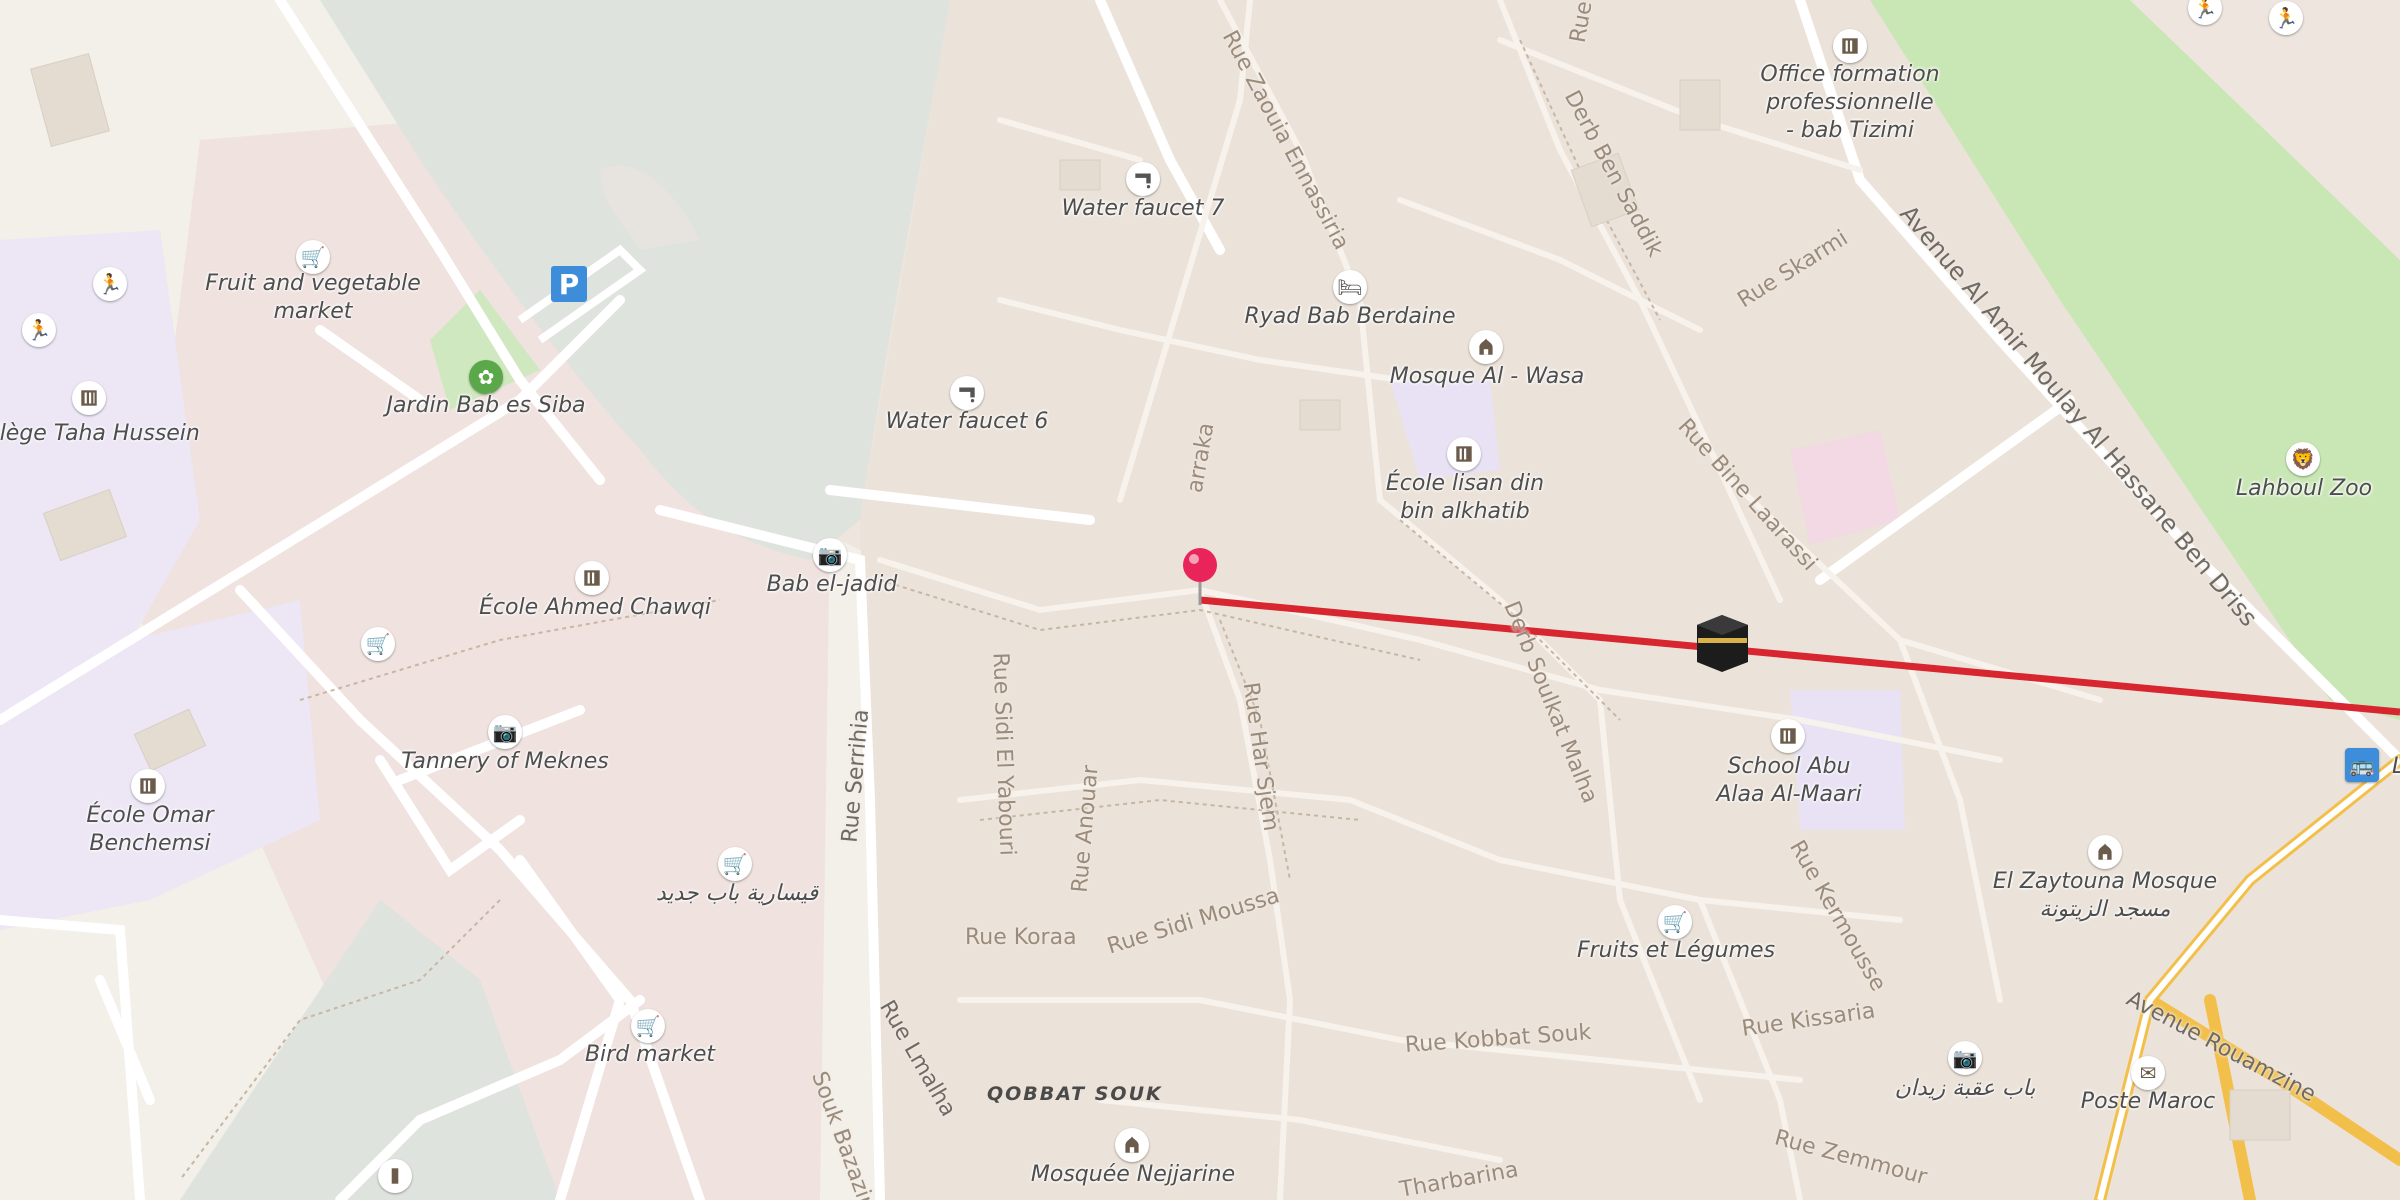 This screenshot has width=2400, height=1200. I want to click on parking-label: P, so click(569, 284).